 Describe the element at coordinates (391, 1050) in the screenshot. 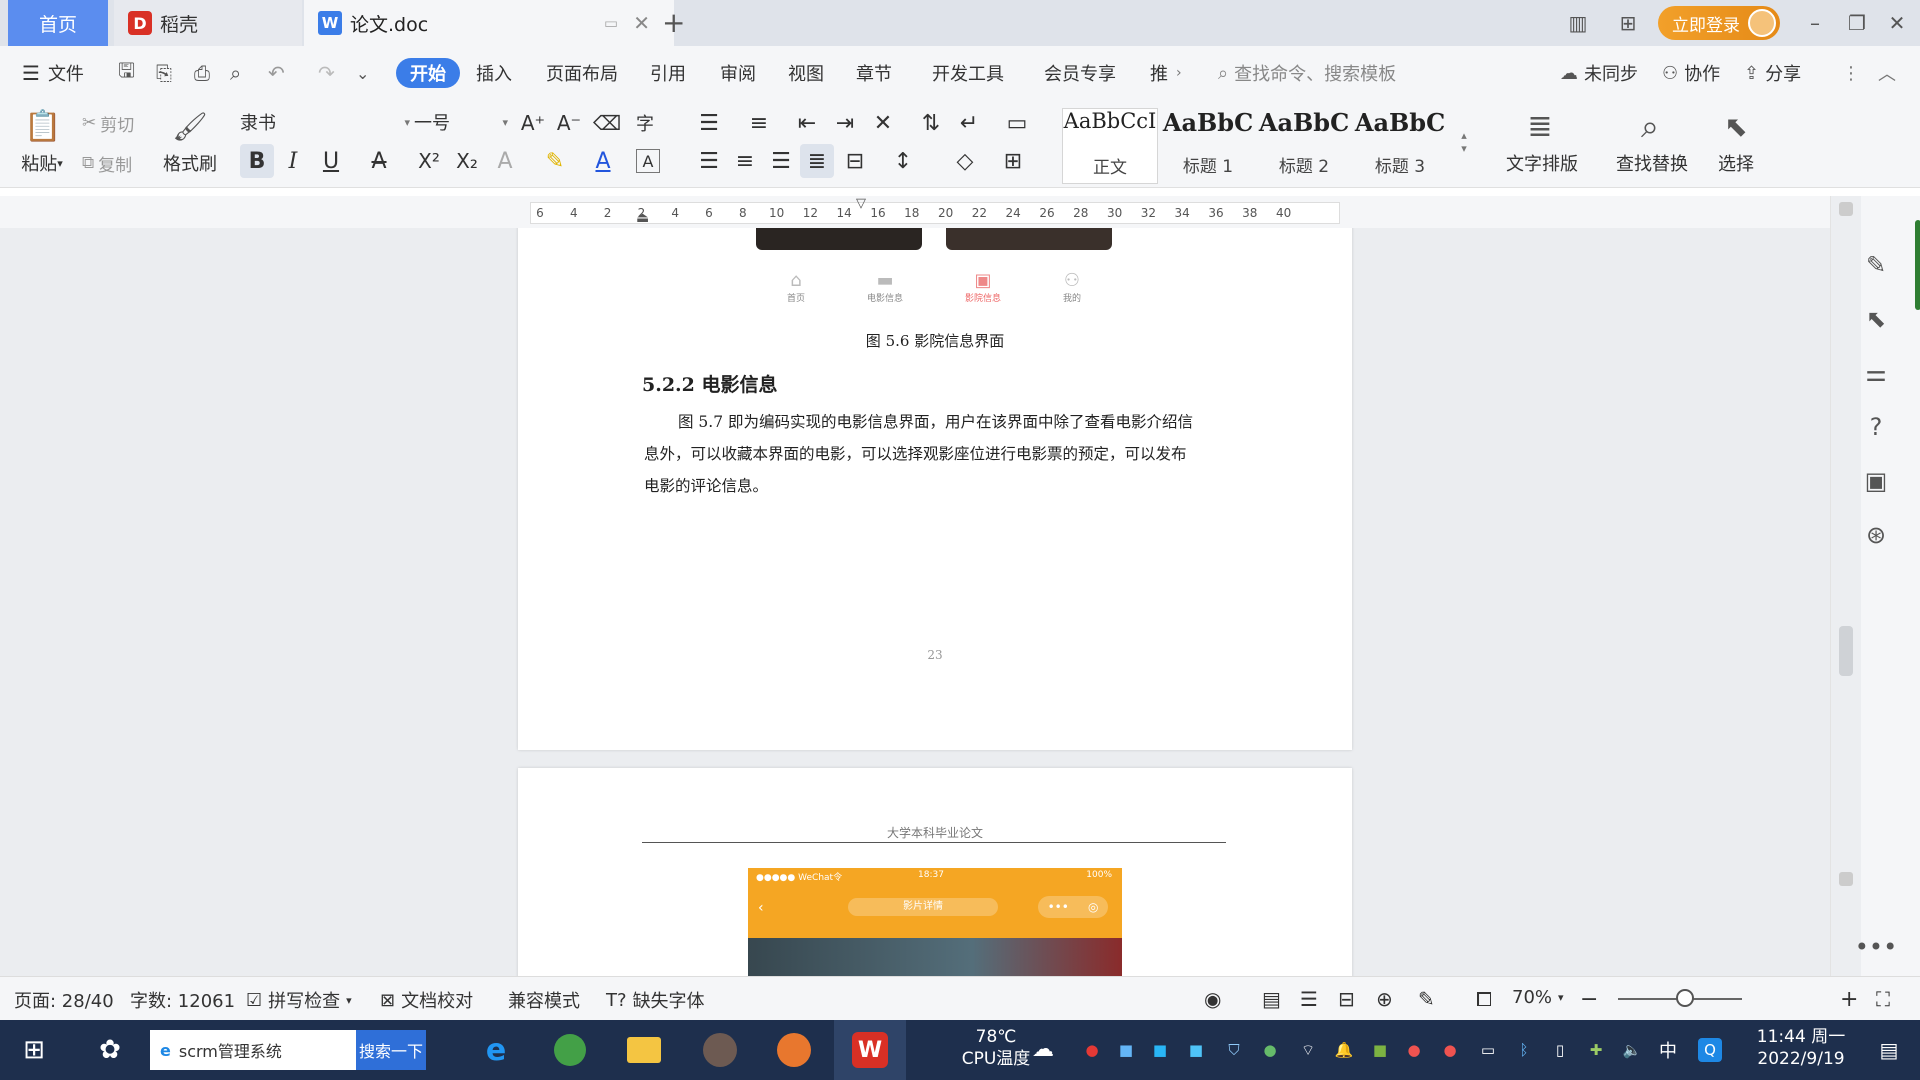

I see `taskbar-search-button: 搜索一下` at that location.